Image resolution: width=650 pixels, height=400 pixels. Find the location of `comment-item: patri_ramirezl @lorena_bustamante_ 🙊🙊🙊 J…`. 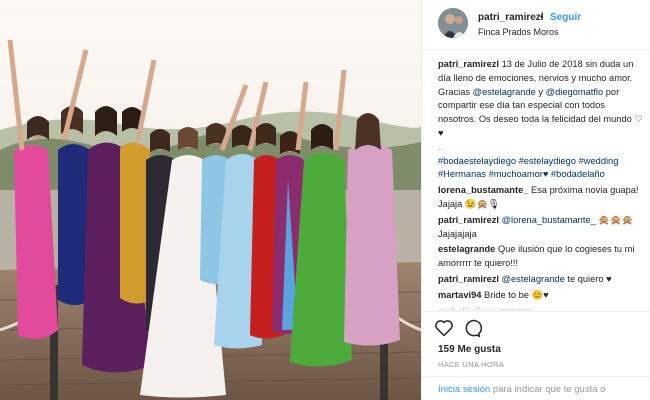

comment-item: patri_ramirezl @lorena_bustamante_ 🙊🙊🙊 J… is located at coordinates (540, 228).